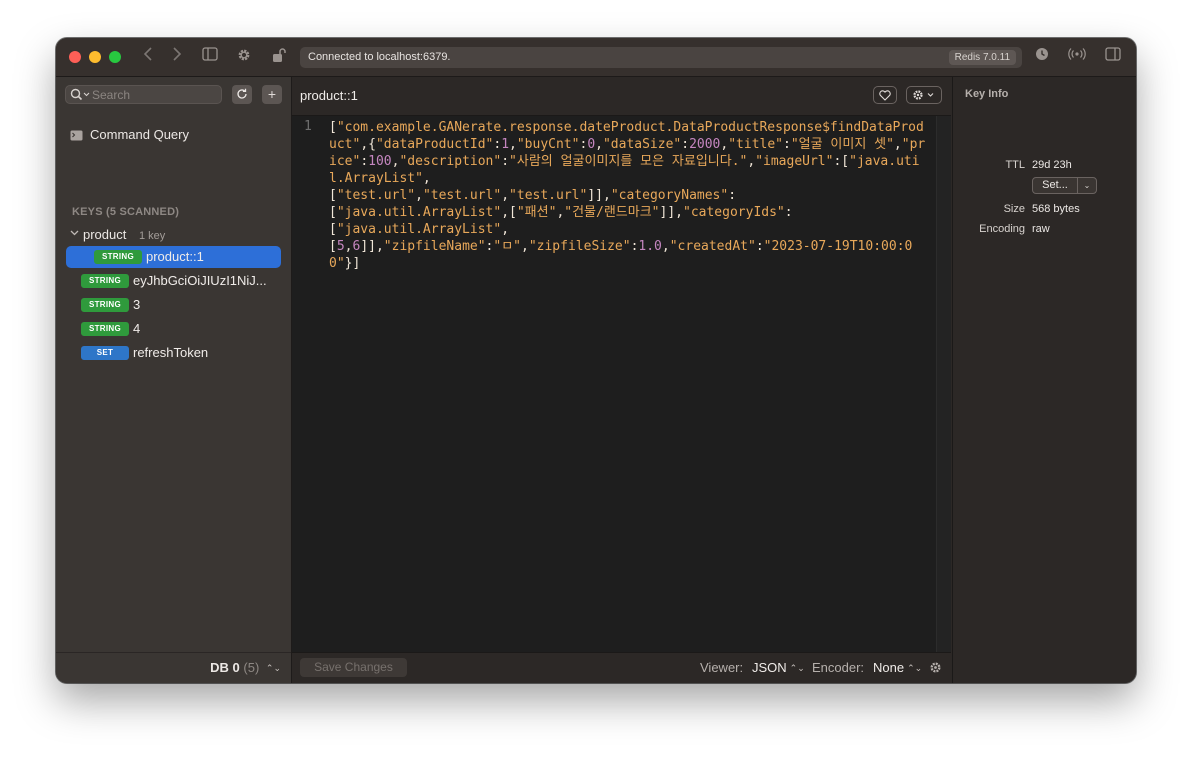 This screenshot has width=1192, height=757. What do you see at coordinates (612, 212) in the screenshot?
I see `json-string: "건물/랜드마크"` at bounding box center [612, 212].